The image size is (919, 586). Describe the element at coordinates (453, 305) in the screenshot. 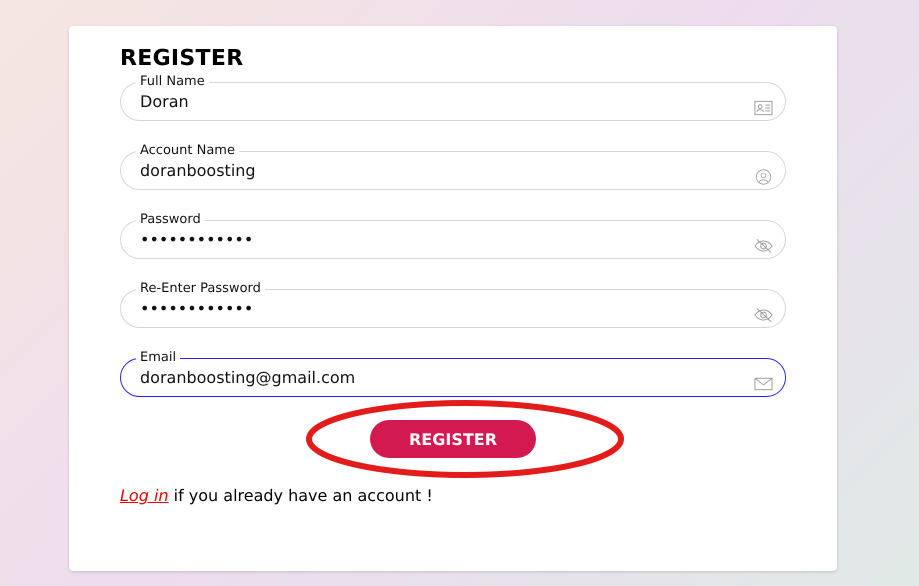

I see `input-field: Re-Enter Password ••••••••••••` at that location.